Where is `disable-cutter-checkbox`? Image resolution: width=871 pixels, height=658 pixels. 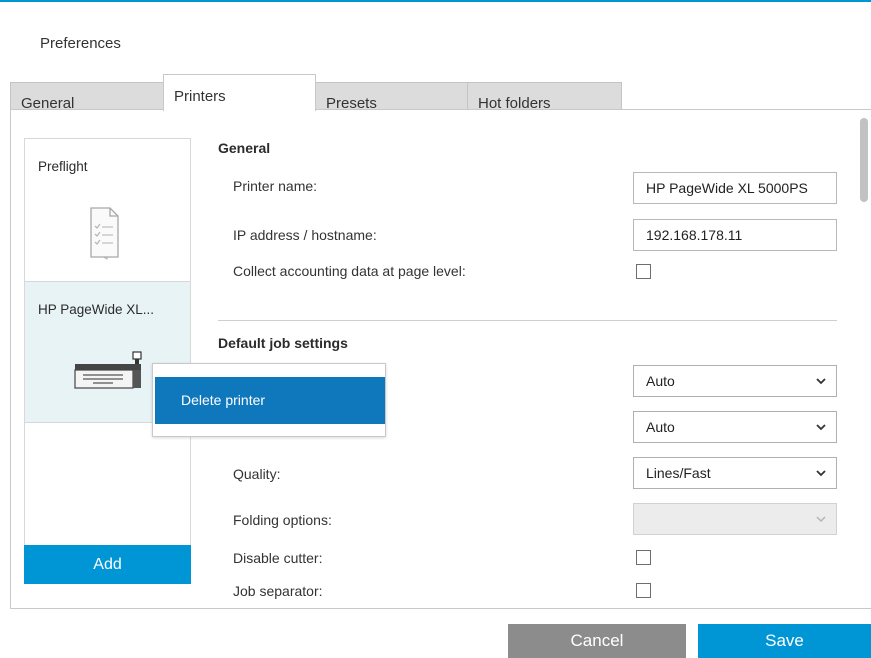 disable-cutter-checkbox is located at coordinates (643, 557).